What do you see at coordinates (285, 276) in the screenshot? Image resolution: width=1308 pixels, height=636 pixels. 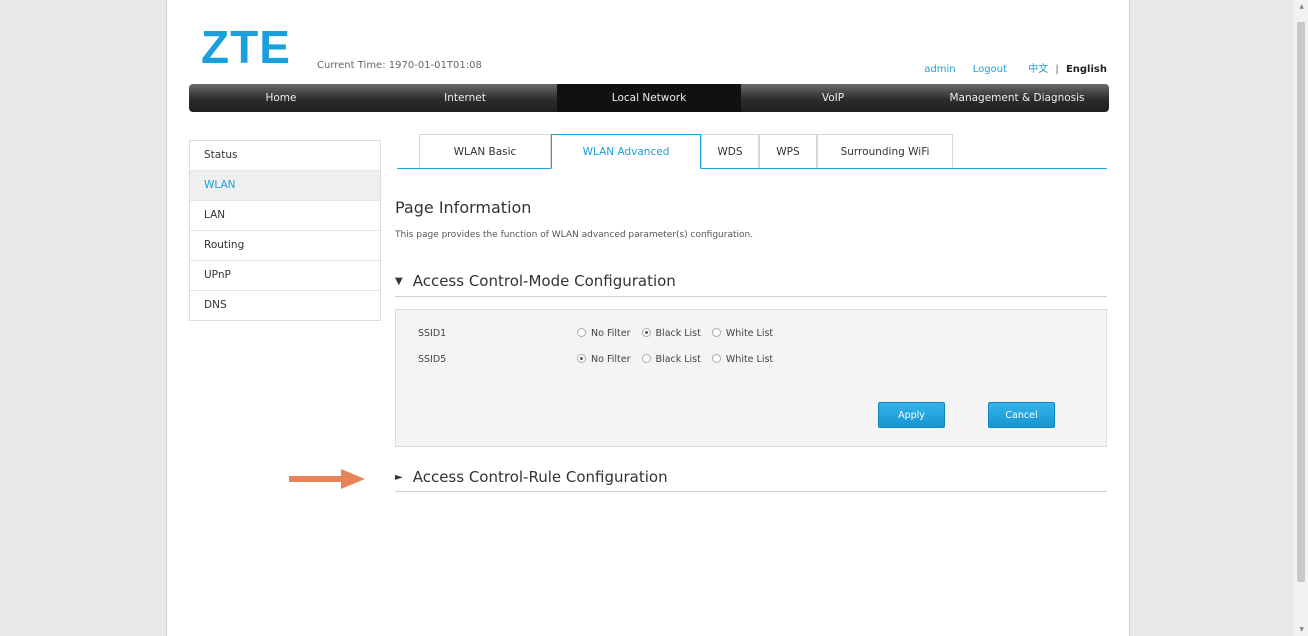 I see `sidebar-item-upnp: UPnP` at bounding box center [285, 276].